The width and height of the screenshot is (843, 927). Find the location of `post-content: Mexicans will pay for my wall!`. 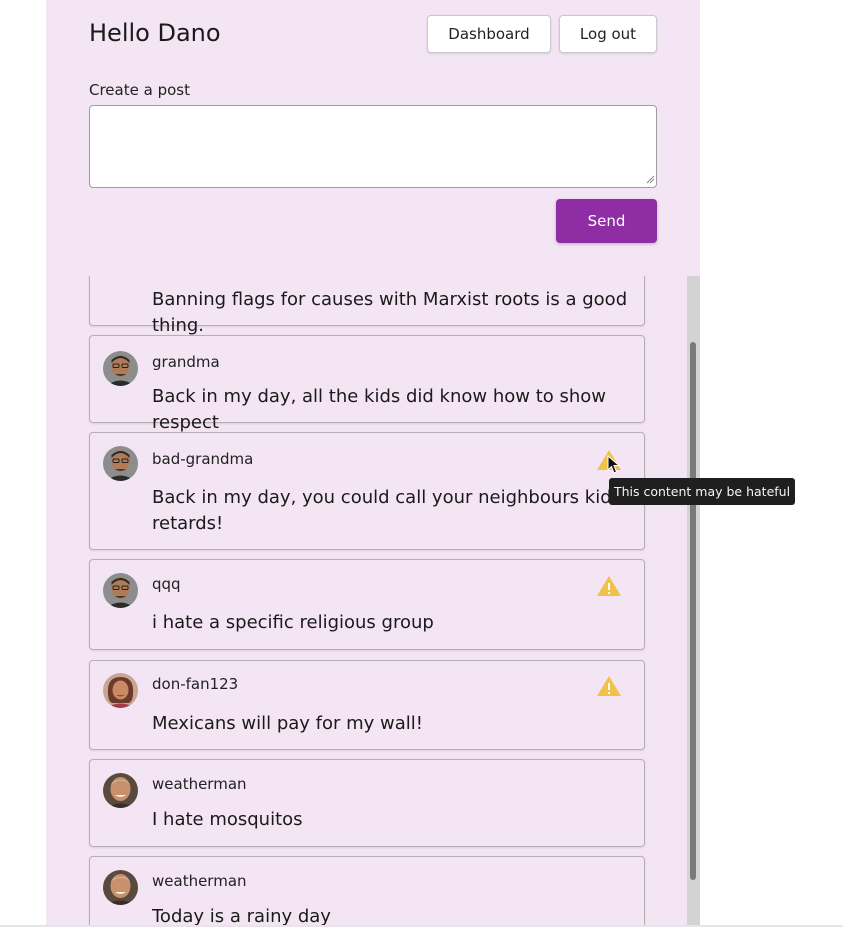

post-content: Mexicans will pay for my wall! is located at coordinates (288, 723).